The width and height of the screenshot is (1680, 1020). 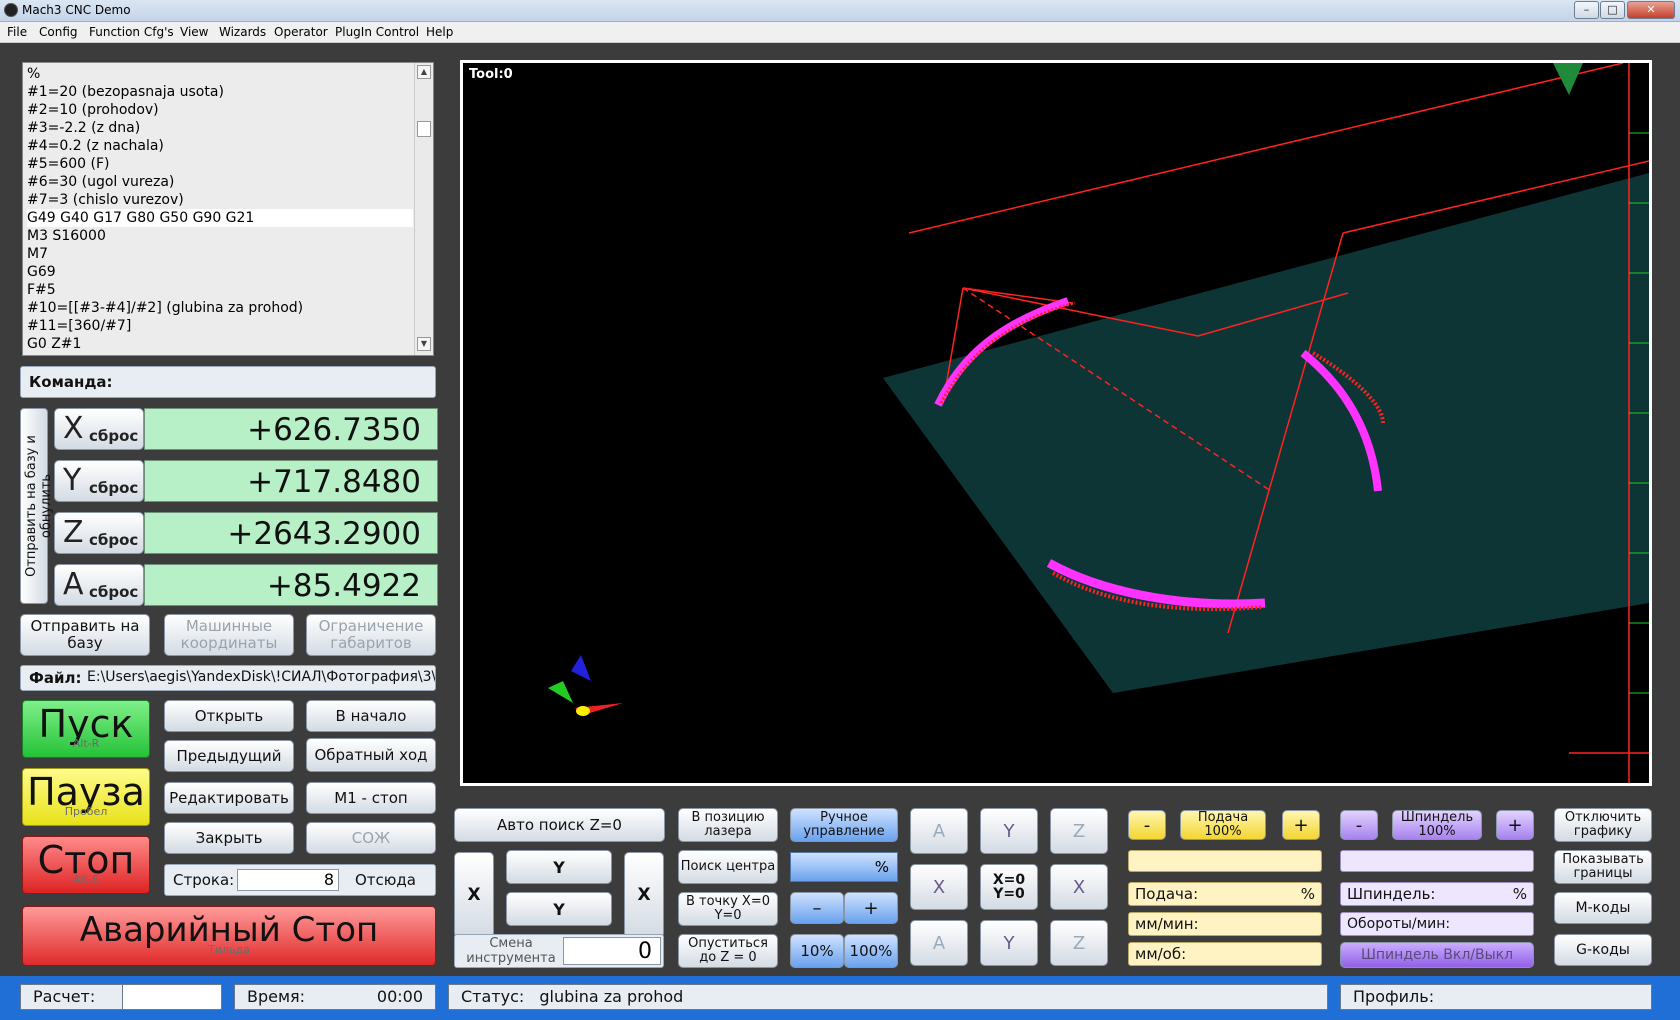 I want to click on gcode-line: M3 S16000, so click(x=220, y=236).